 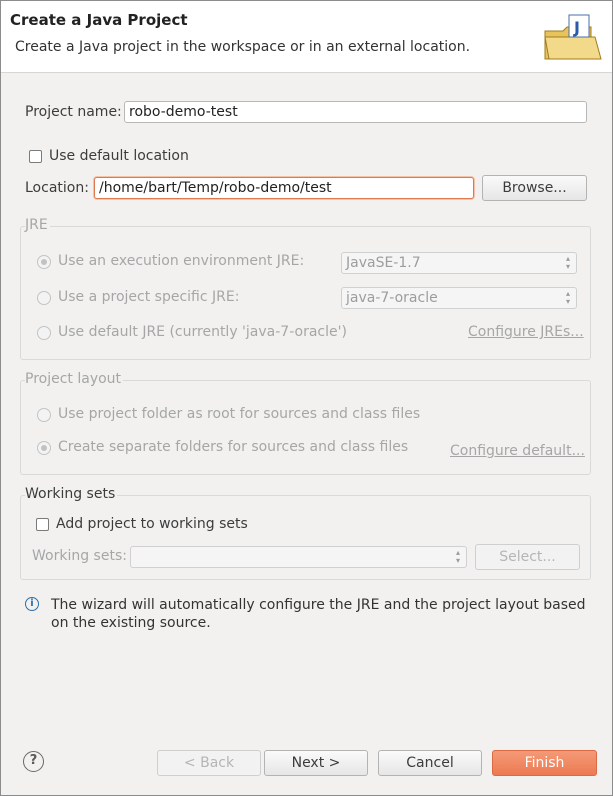 I want to click on project-layout-group-label: Project layout, so click(x=74, y=379).